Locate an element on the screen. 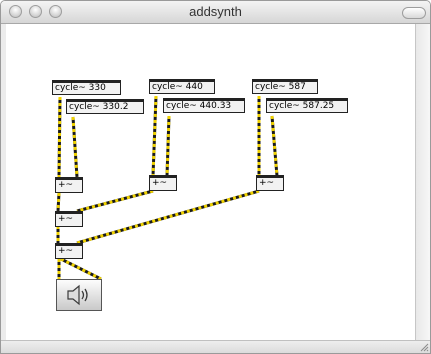 This screenshot has width=431, height=354. plus-object-1: +~ is located at coordinates (69, 185).